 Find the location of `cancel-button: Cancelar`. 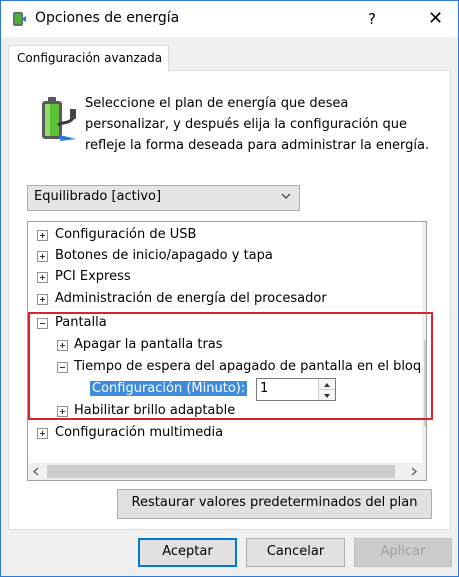

cancel-button: Cancelar is located at coordinates (295, 552).